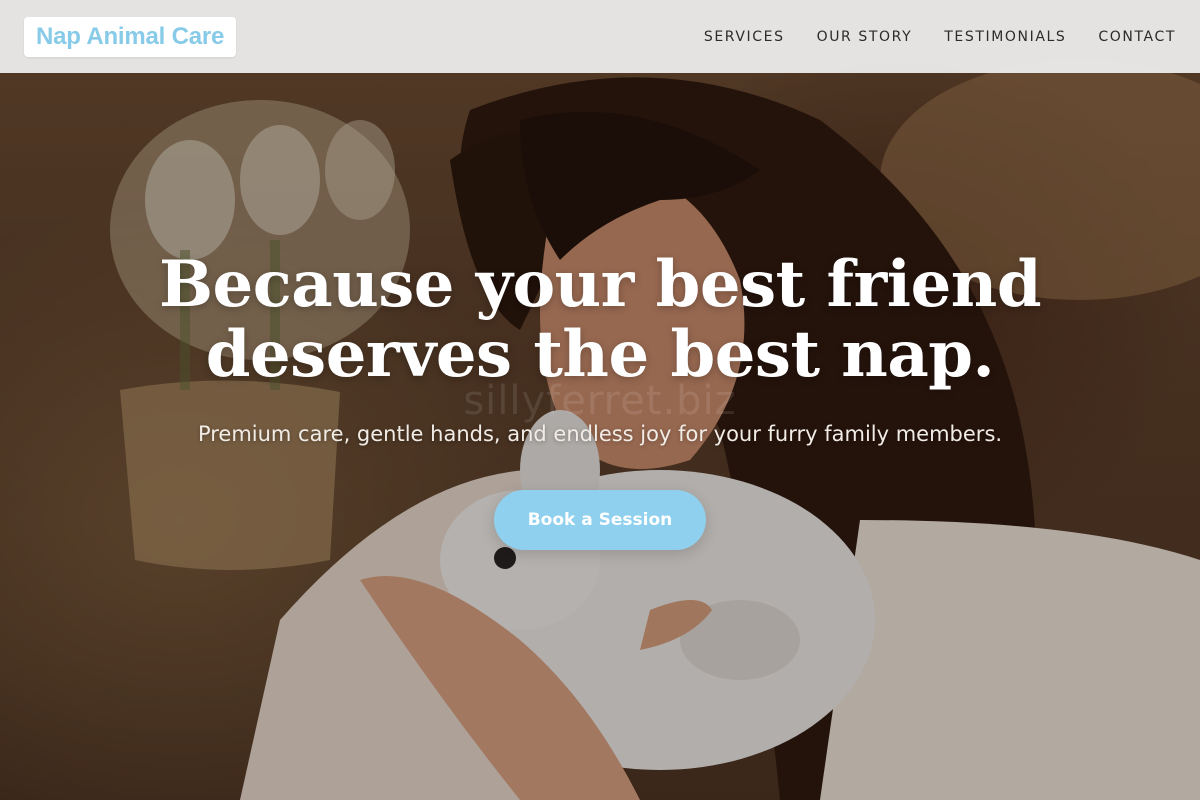  Describe the element at coordinates (744, 37) in the screenshot. I see `nav-link-services: SERVICES` at that location.